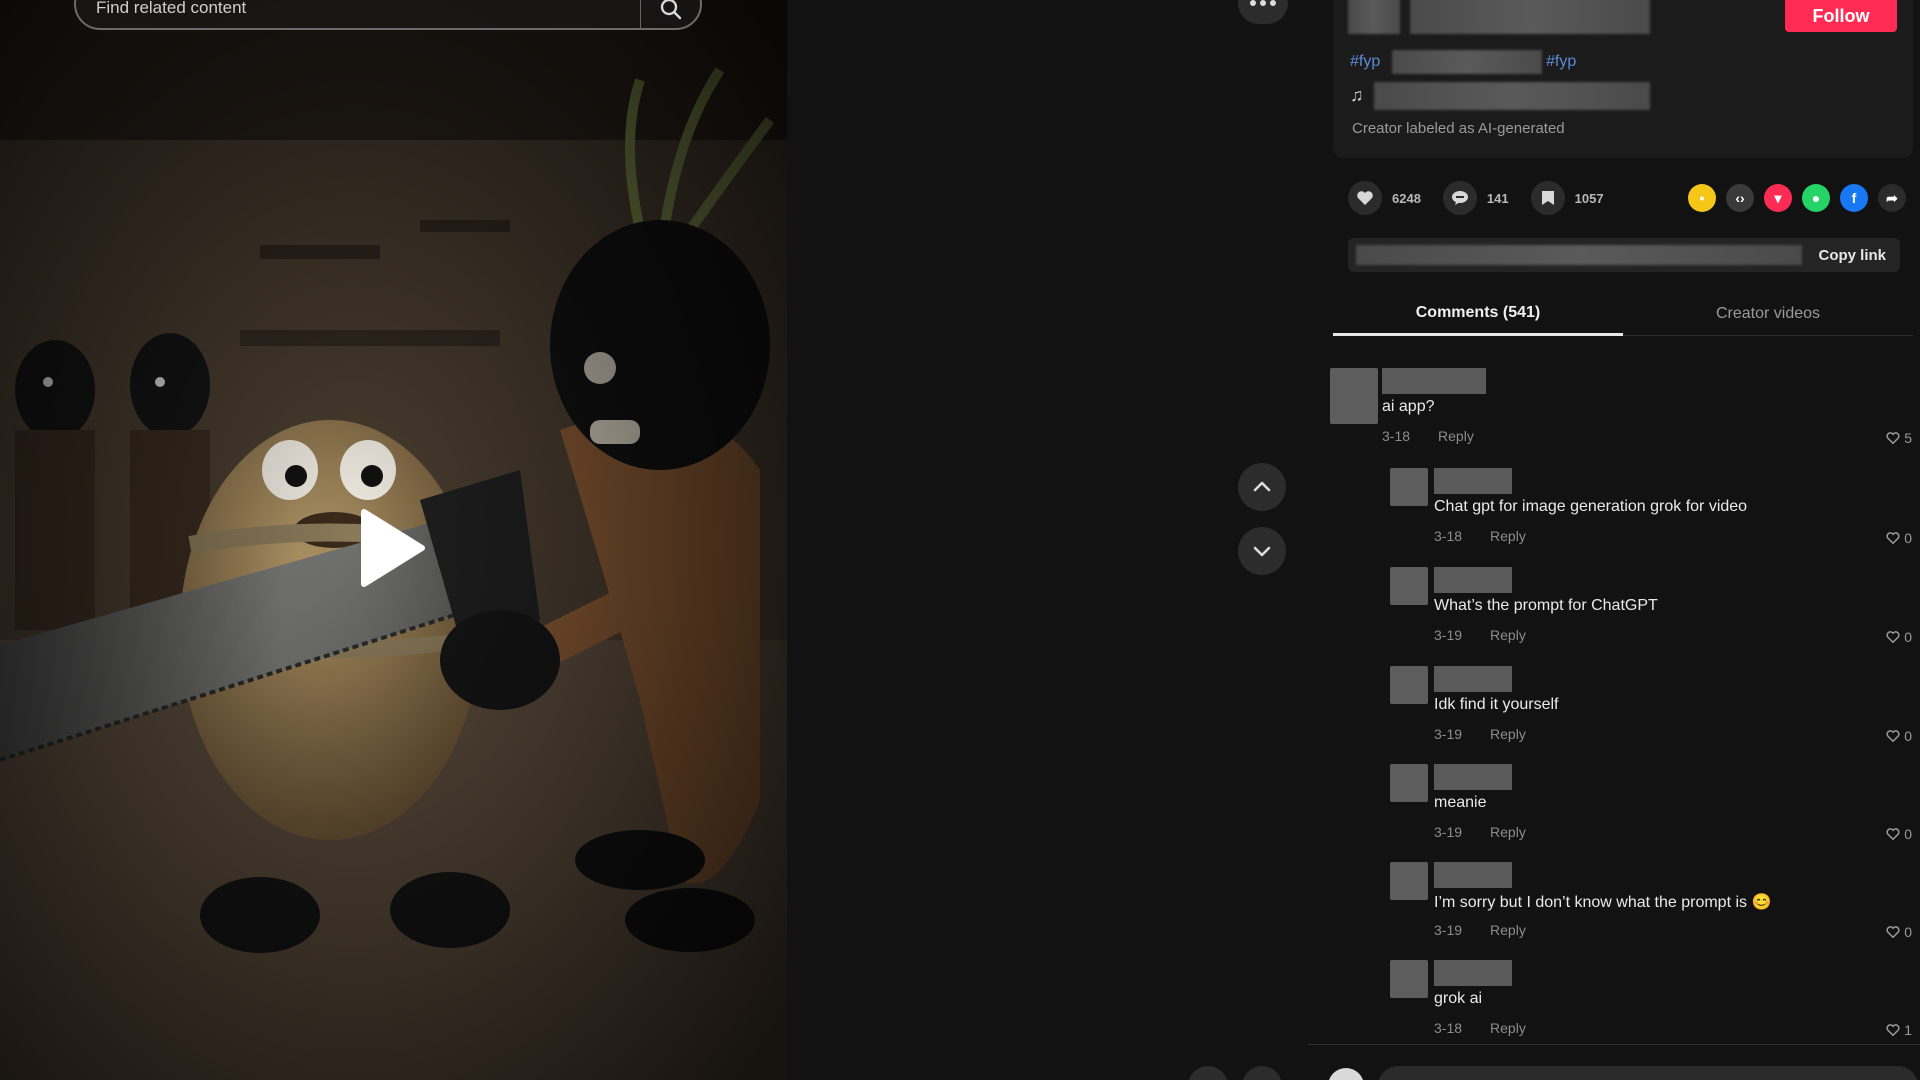 The width and height of the screenshot is (1920, 1080). What do you see at coordinates (1816, 198) in the screenshot?
I see `whatsapp-icon: ●` at bounding box center [1816, 198].